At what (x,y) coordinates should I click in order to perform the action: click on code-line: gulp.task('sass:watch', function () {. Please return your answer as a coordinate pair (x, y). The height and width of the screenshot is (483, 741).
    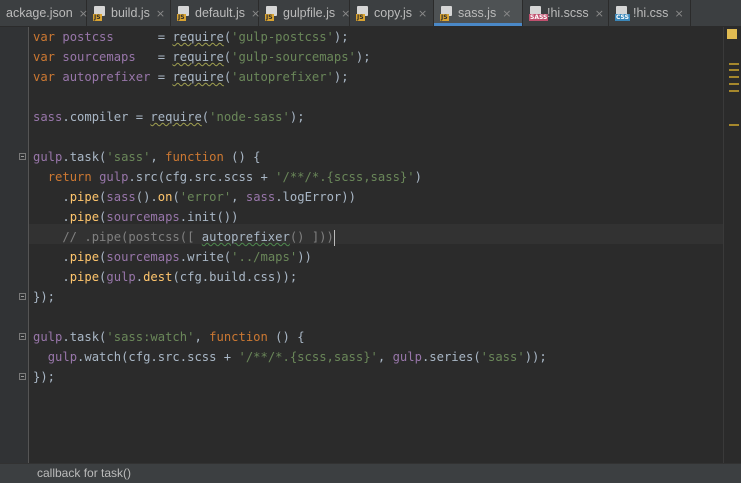
    Looking at the image, I should click on (290, 337).